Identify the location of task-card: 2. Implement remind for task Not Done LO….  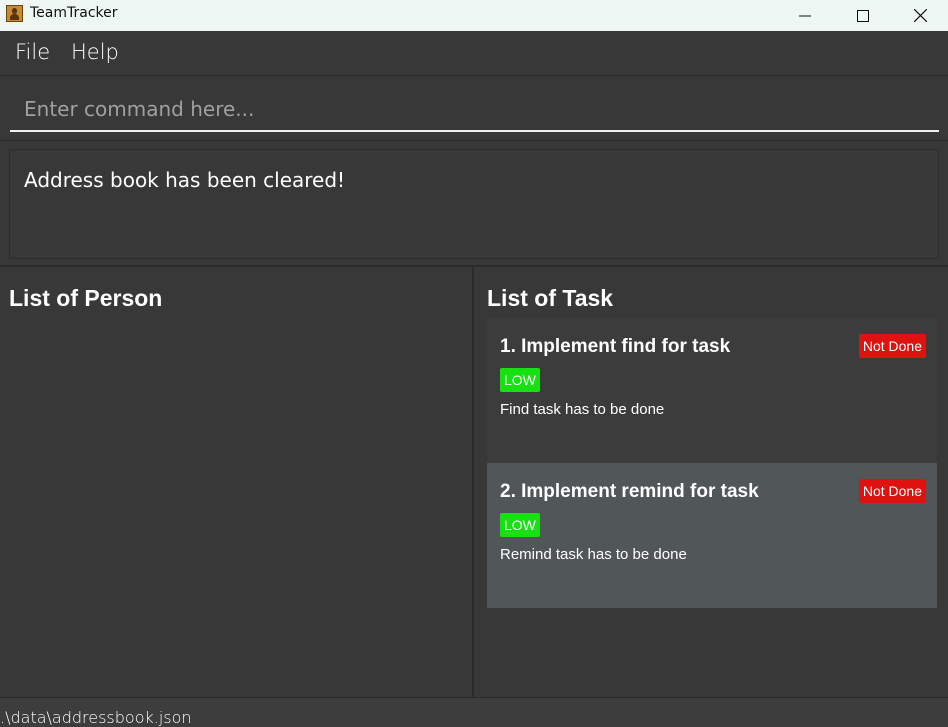
(712, 535).